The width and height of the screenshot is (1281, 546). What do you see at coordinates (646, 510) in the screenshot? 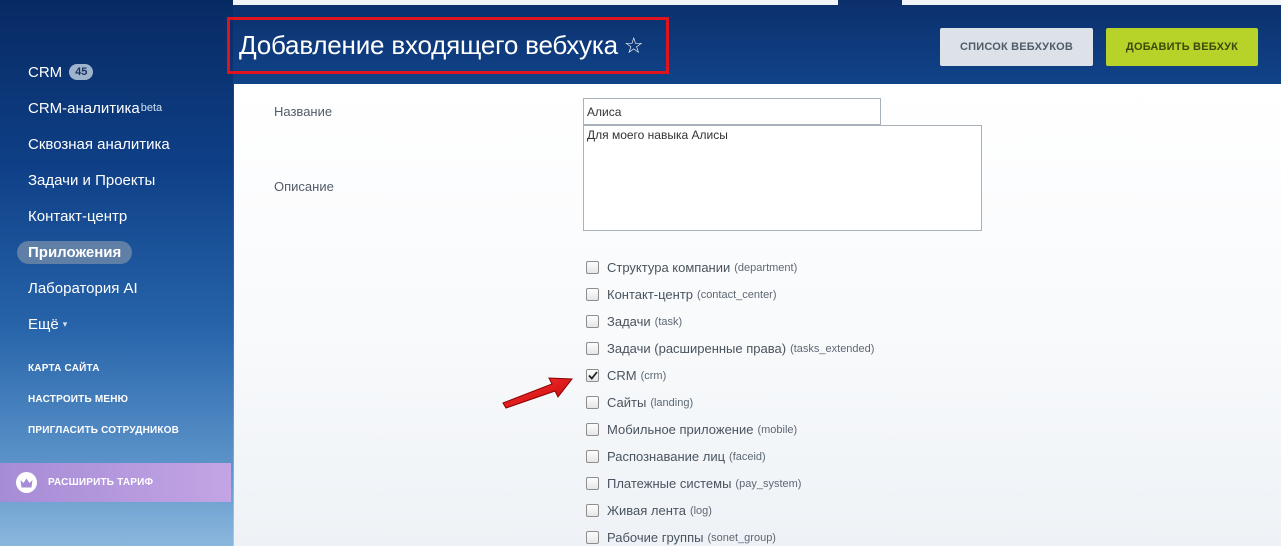
I see `permission-name: Живая лента` at bounding box center [646, 510].